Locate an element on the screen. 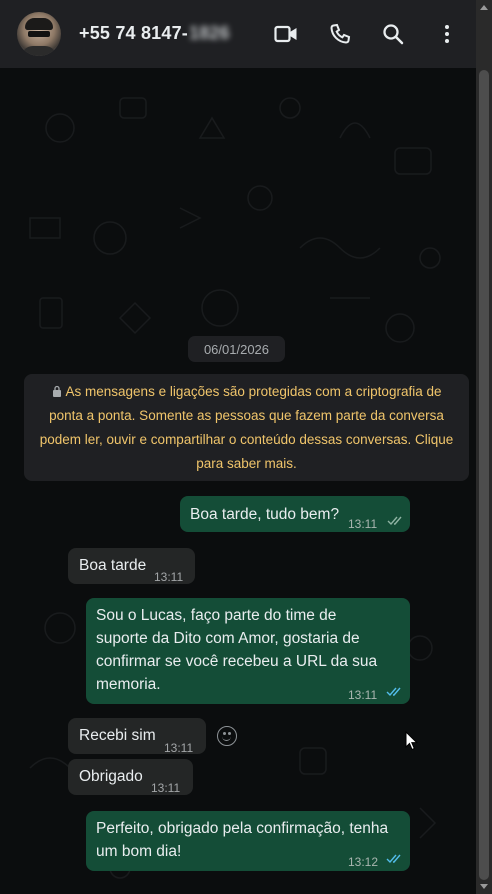 Image resolution: width=492 pixels, height=894 pixels. react-emoji-icon is located at coordinates (227, 736).